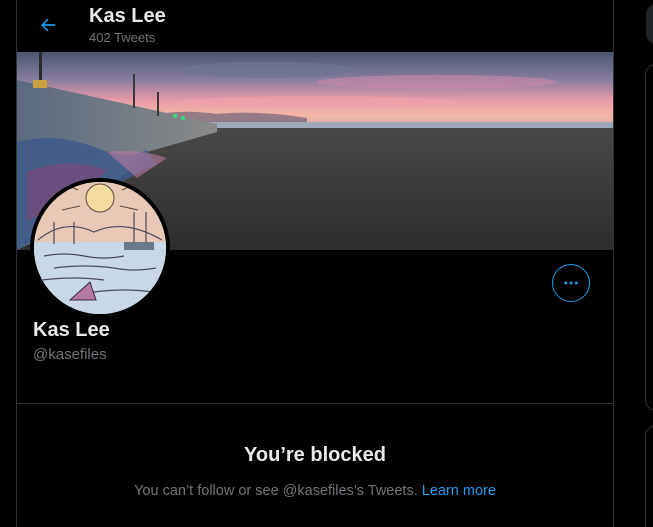  I want to click on more-options-button, so click(571, 283).